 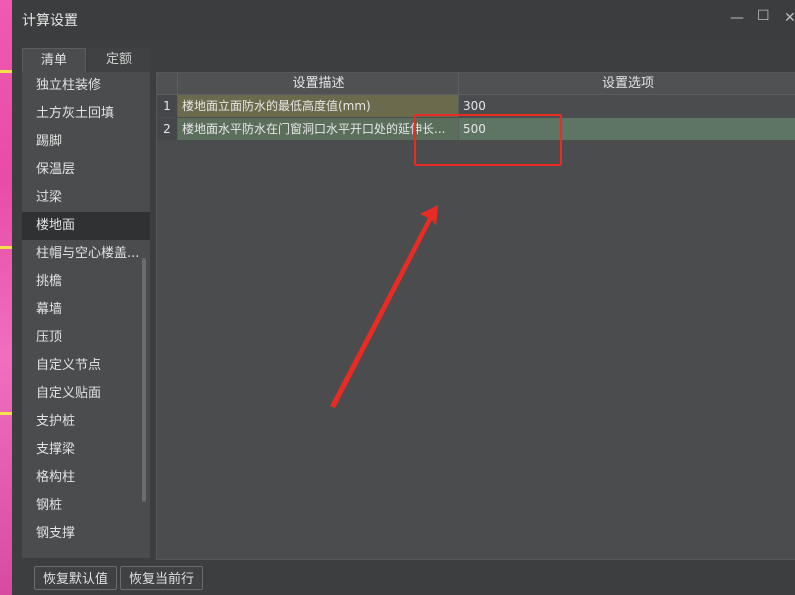 What do you see at coordinates (384, 306) in the screenshot?
I see `annotation-arrow-icon` at bounding box center [384, 306].